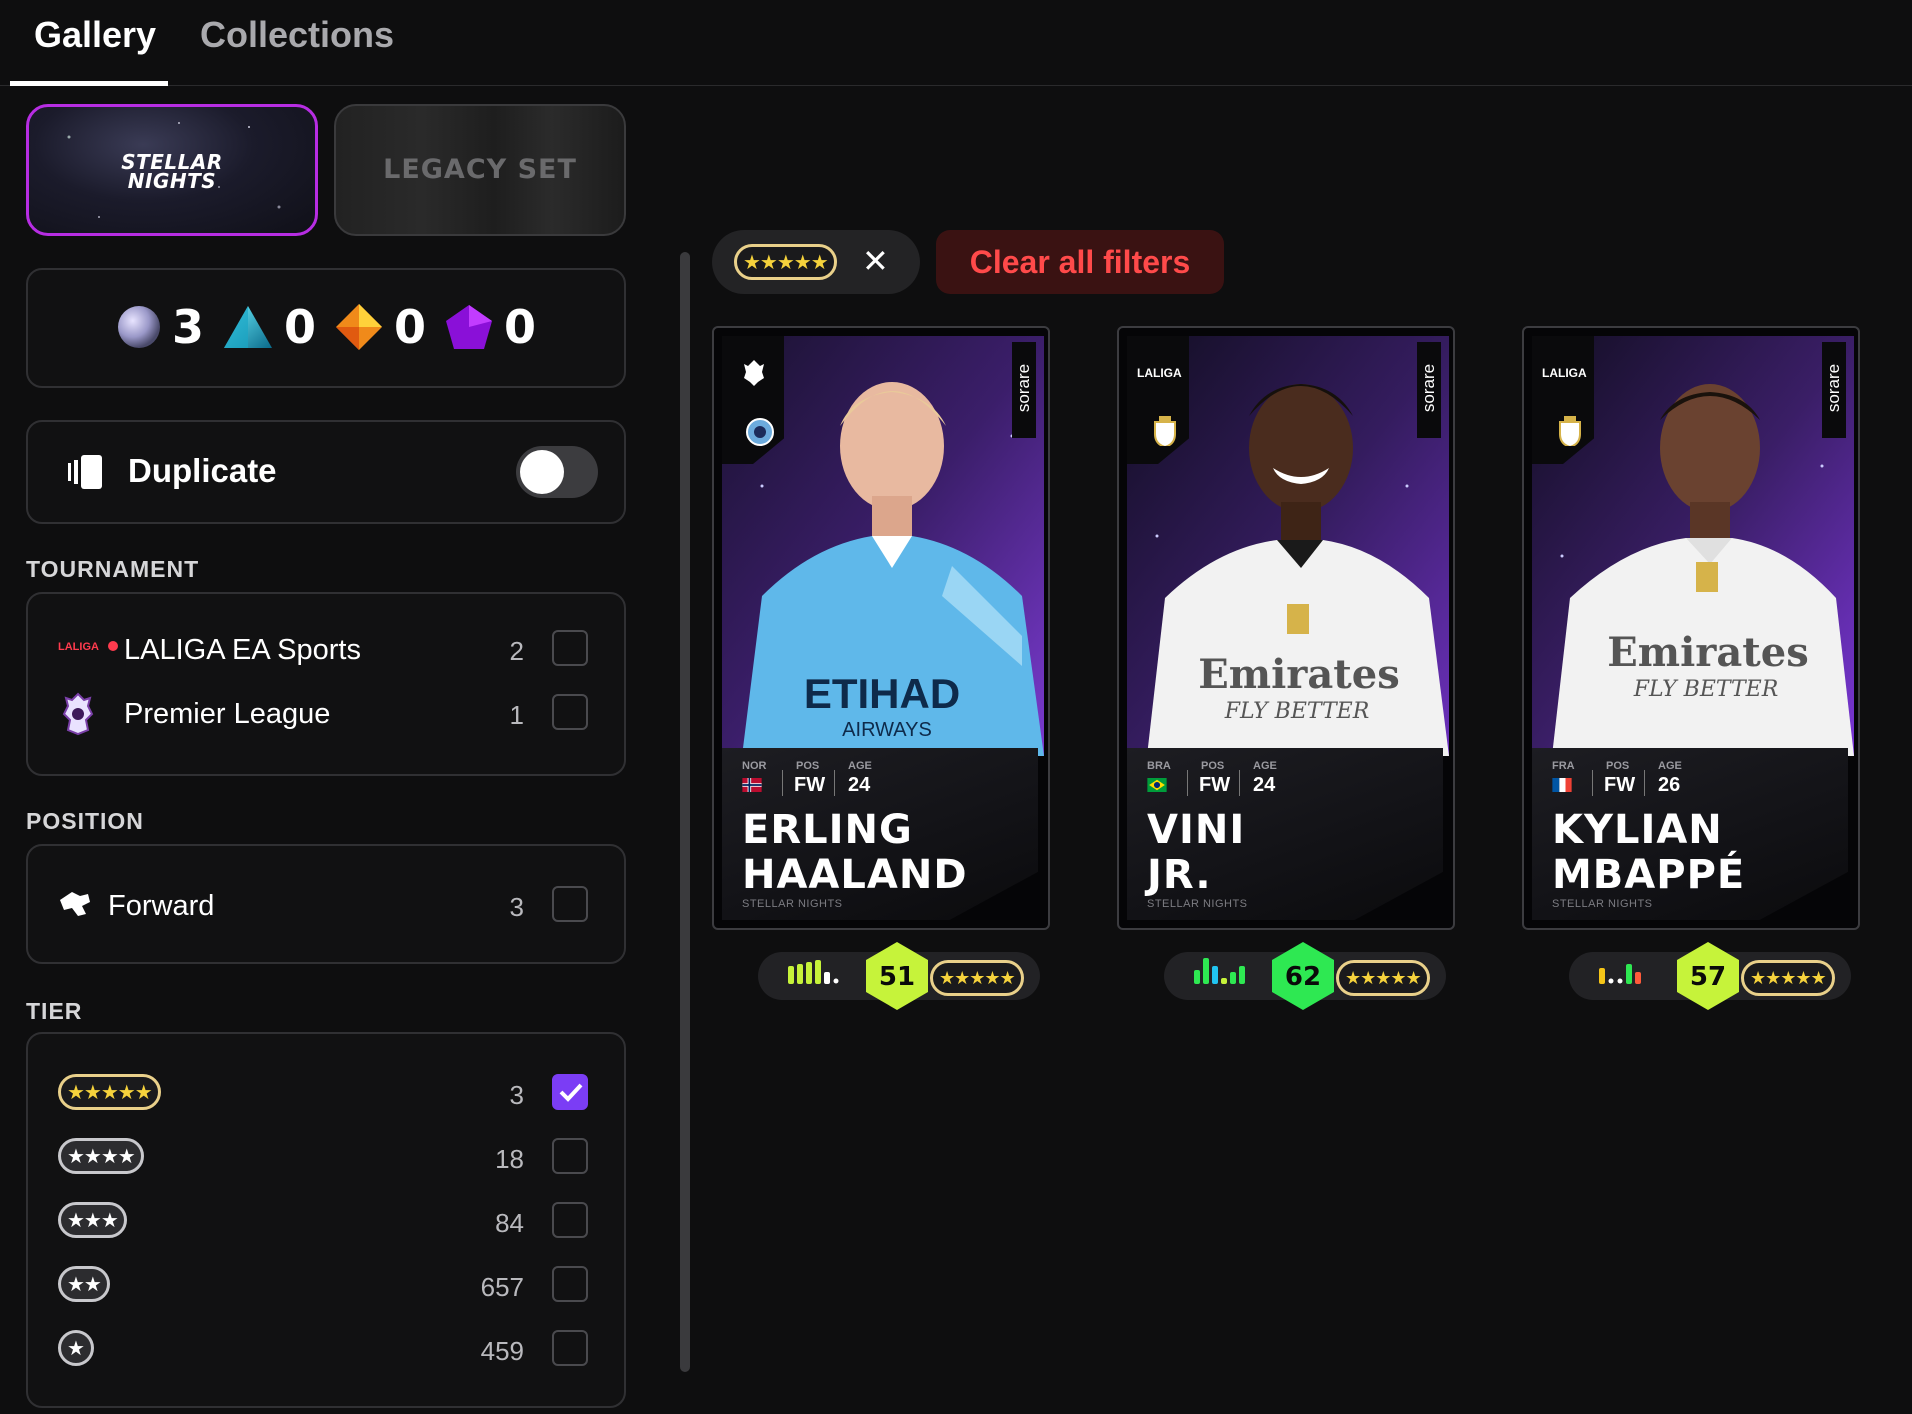 This screenshot has width=1912, height=1414. Describe the element at coordinates (570, 904) in the screenshot. I see `checkbox-forward` at that location.